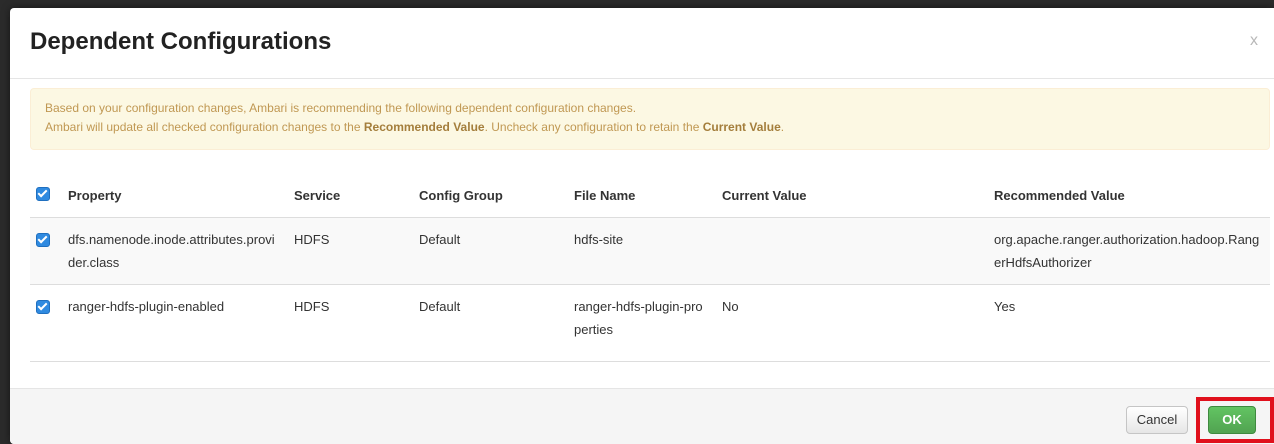 The image size is (1274, 444). What do you see at coordinates (424, 127) in the screenshot?
I see `alert-recommended-value: Recommended Value` at bounding box center [424, 127].